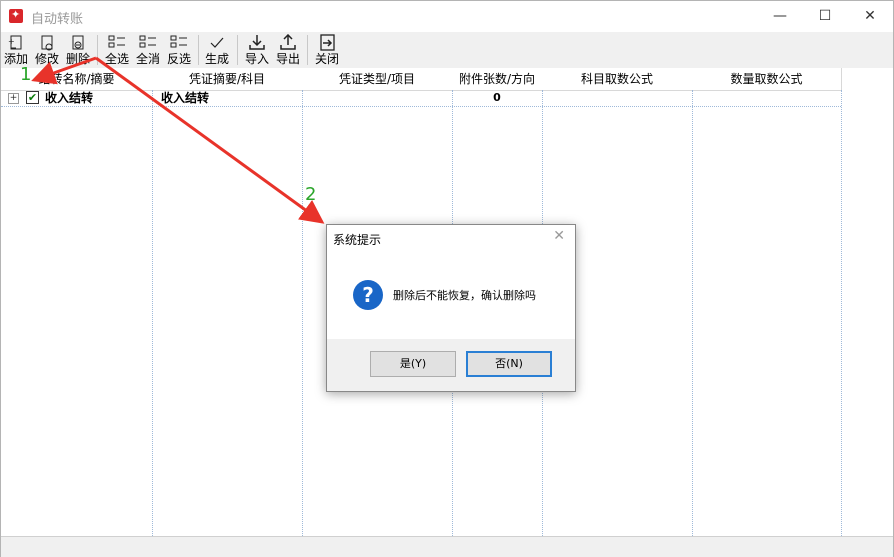 Image resolution: width=894 pixels, height=557 pixels. What do you see at coordinates (26, 74) in the screenshot?
I see `annotation-step-1: 1` at bounding box center [26, 74].